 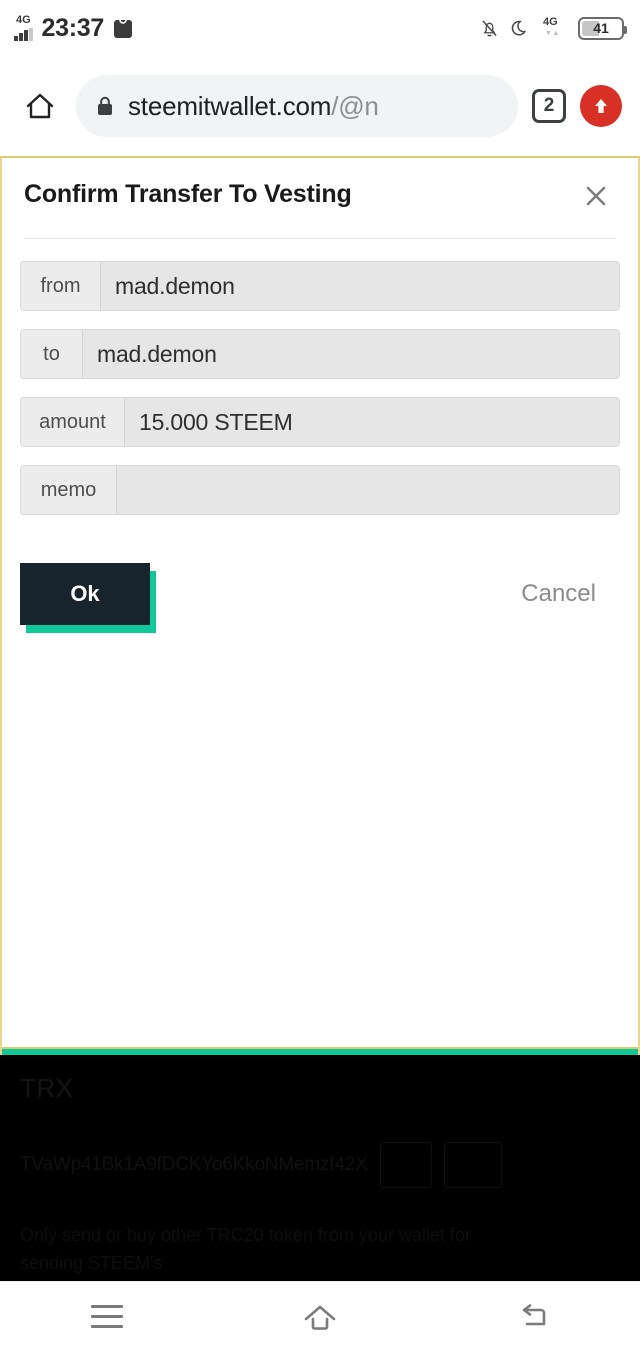 I want to click on close-icon, so click(x=596, y=196).